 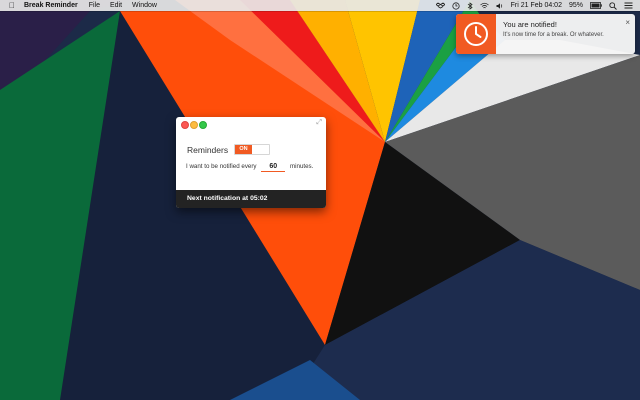 I want to click on menu-file: File, so click(x=94, y=5).